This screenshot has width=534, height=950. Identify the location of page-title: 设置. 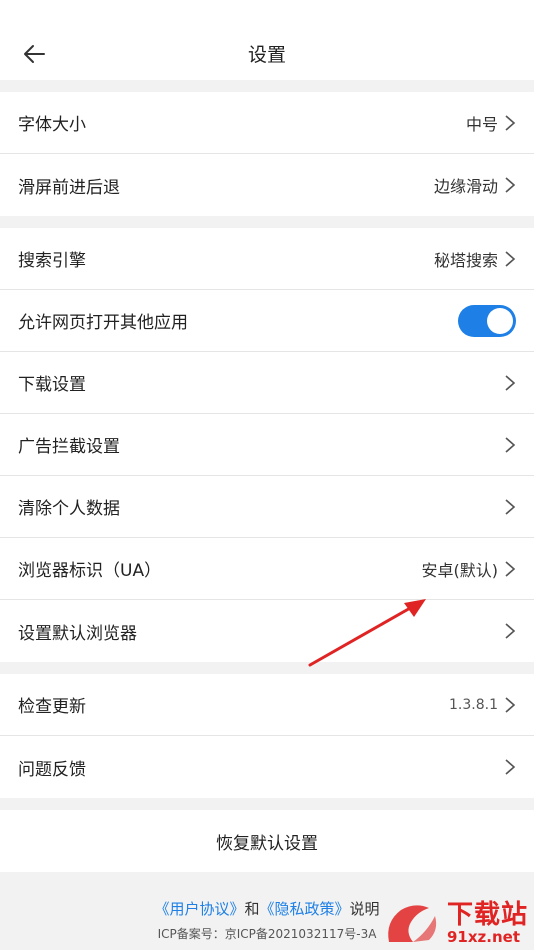
(266, 54).